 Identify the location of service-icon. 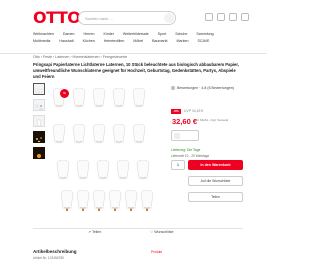
(209, 17).